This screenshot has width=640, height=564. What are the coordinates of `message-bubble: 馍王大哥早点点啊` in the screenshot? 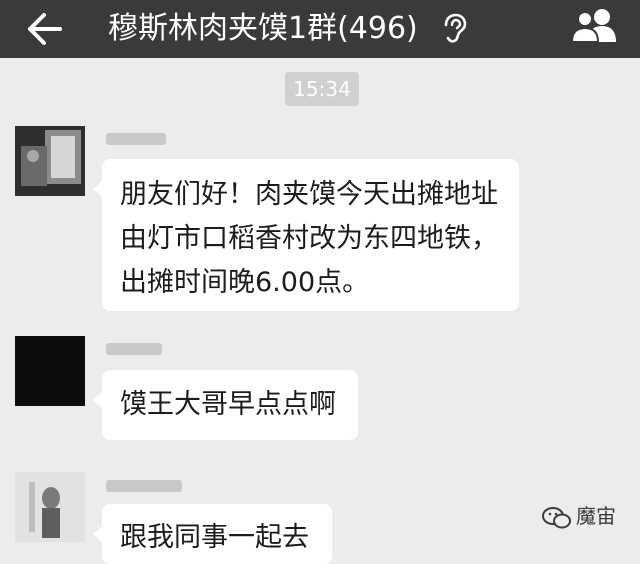 It's located at (225, 405).